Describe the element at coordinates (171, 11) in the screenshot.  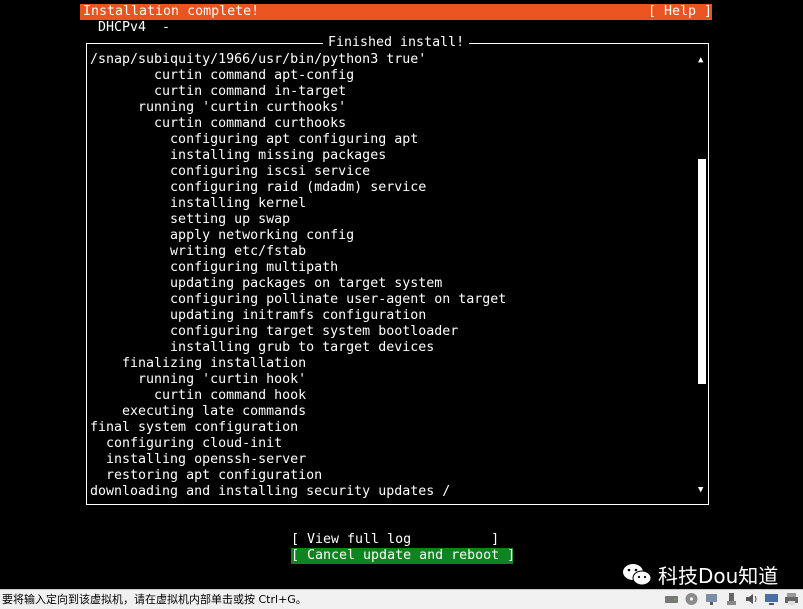
I see `page-title: Installation complete!` at that location.